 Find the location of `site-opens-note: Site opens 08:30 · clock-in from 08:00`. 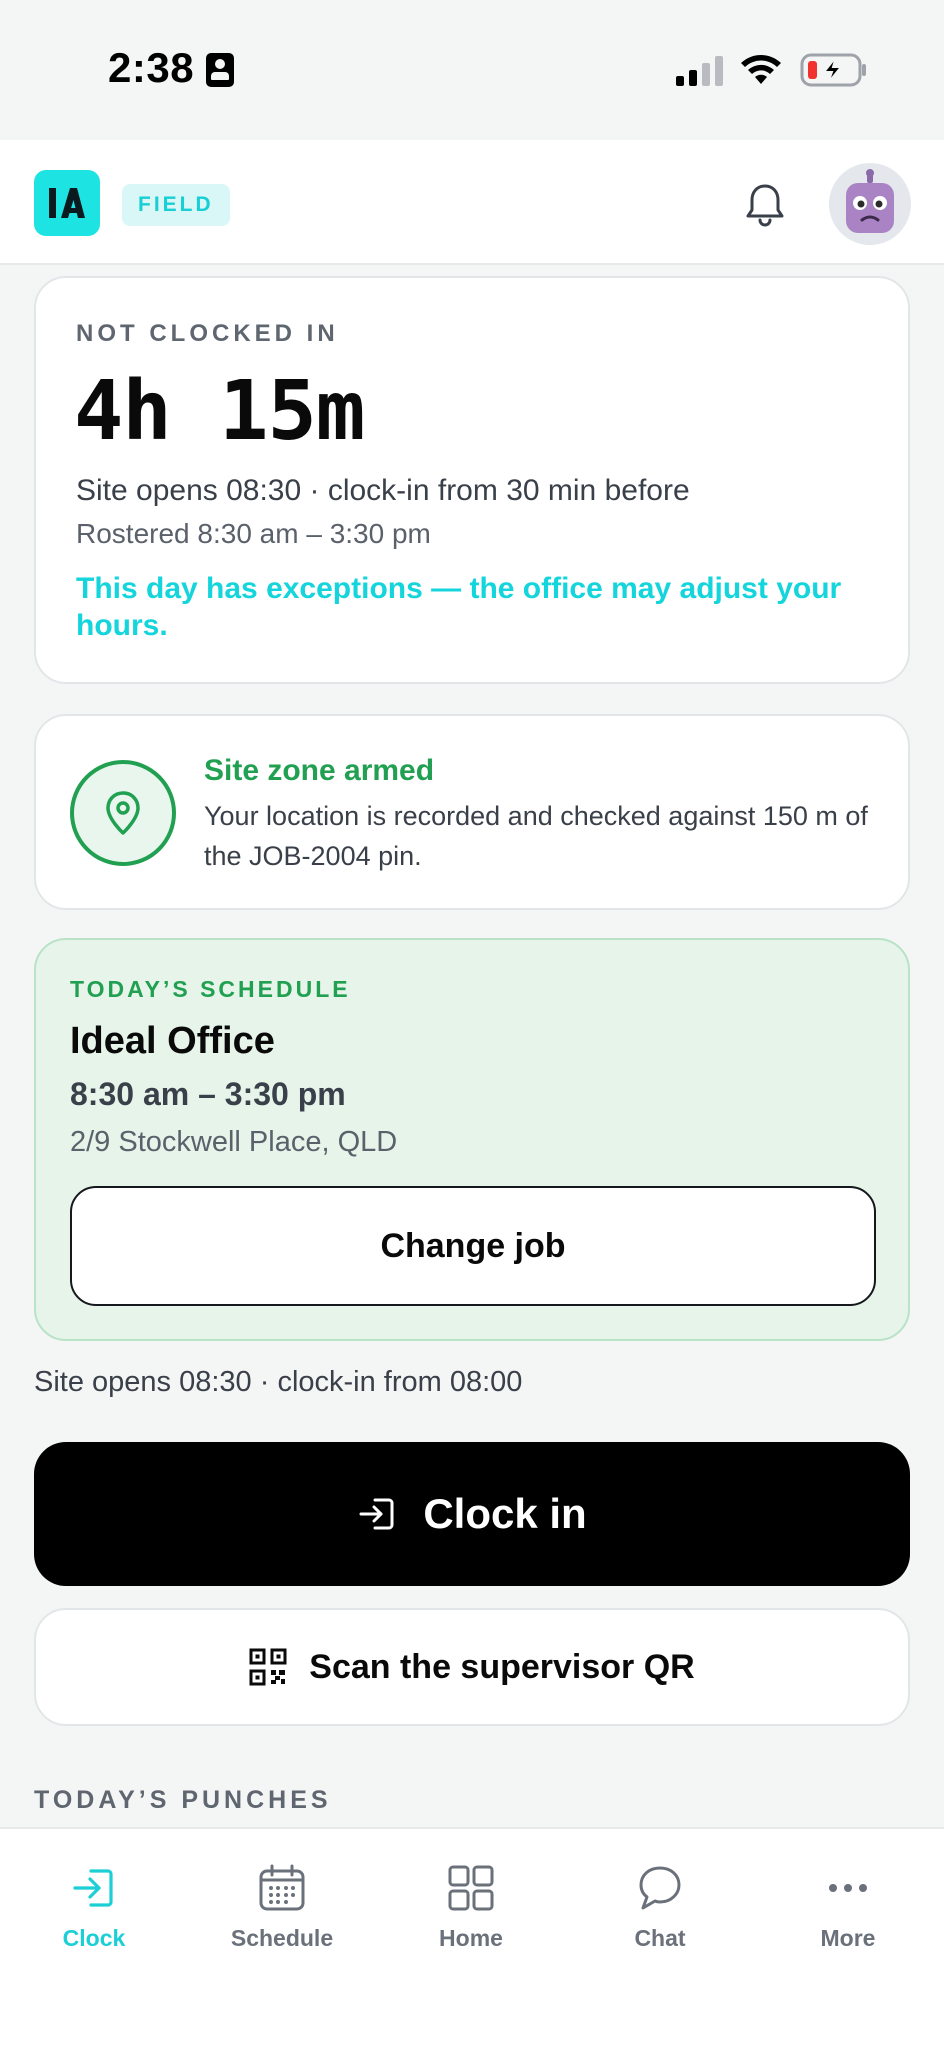

site-opens-note: Site opens 08:30 · clock-in from 08:00 is located at coordinates (278, 1382).